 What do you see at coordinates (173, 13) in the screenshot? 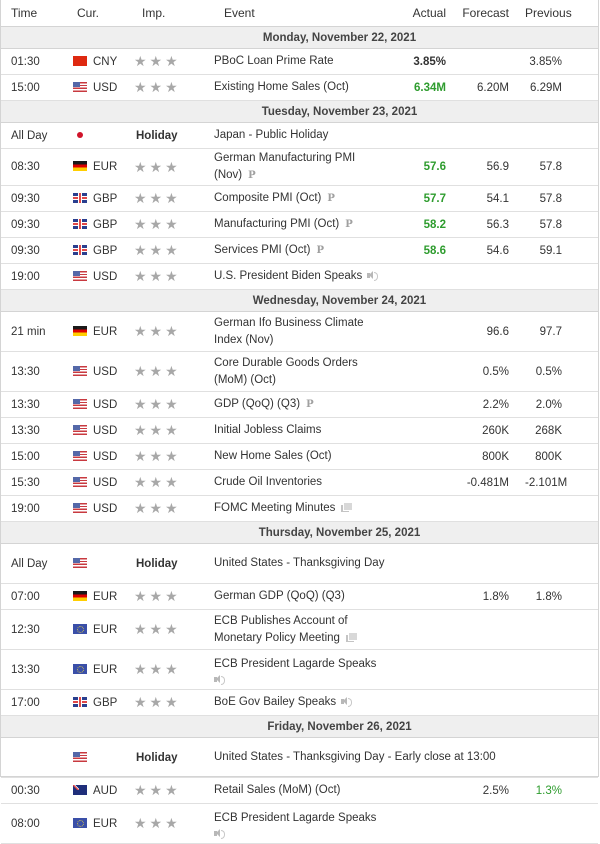
I see `header-importance: Imp.` at bounding box center [173, 13].